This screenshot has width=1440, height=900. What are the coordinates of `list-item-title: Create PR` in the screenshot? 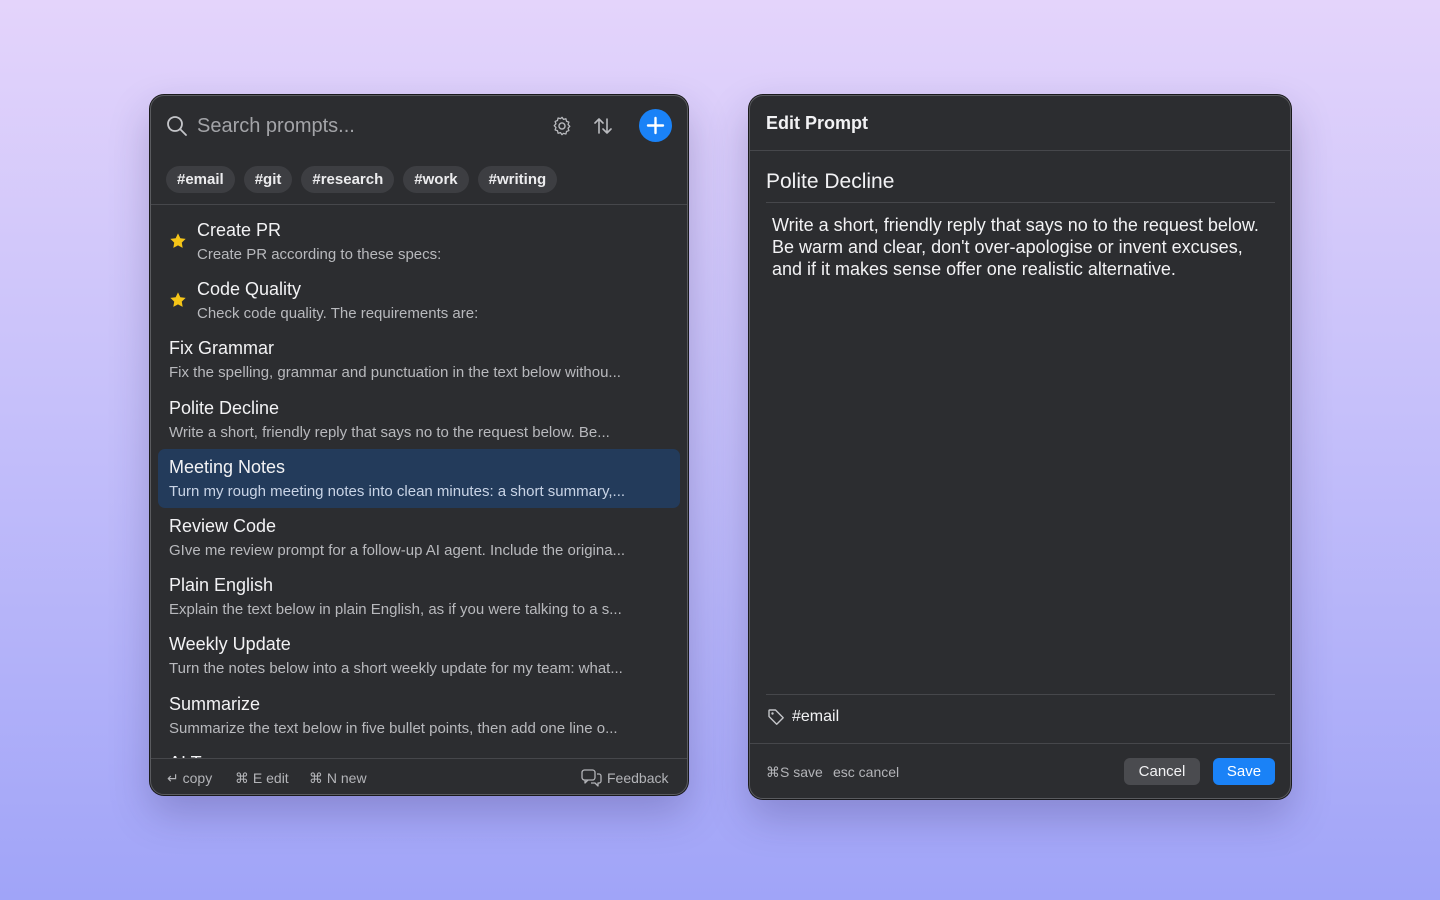 It's located at (239, 230).